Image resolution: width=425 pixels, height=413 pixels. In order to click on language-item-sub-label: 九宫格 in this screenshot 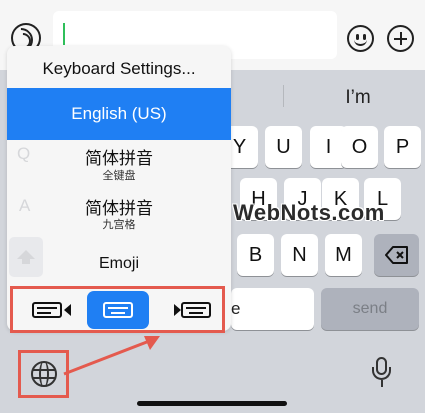, I will do `click(119, 225)`.